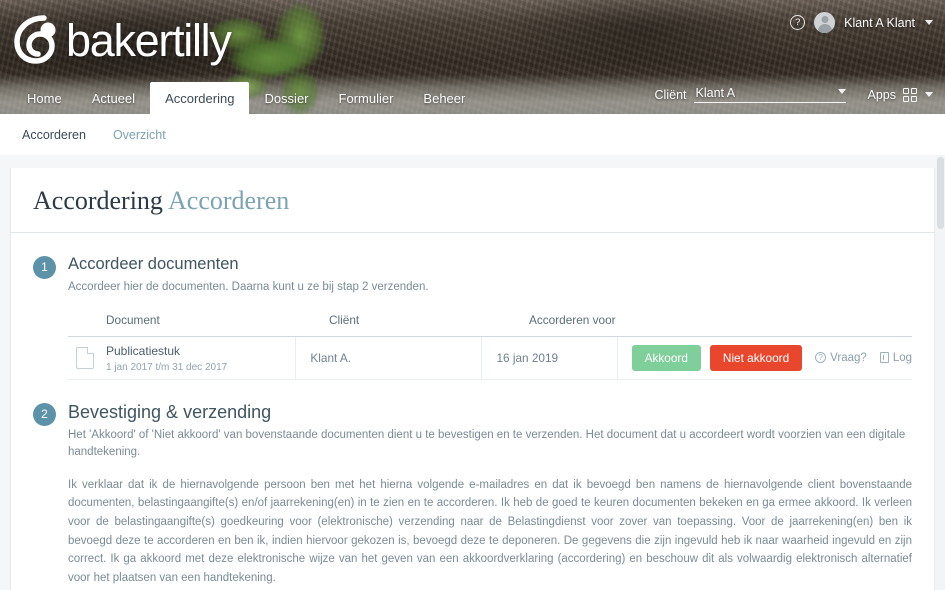 The image size is (945, 590). What do you see at coordinates (848, 357) in the screenshot?
I see `question-link-label: Vraag?` at bounding box center [848, 357].